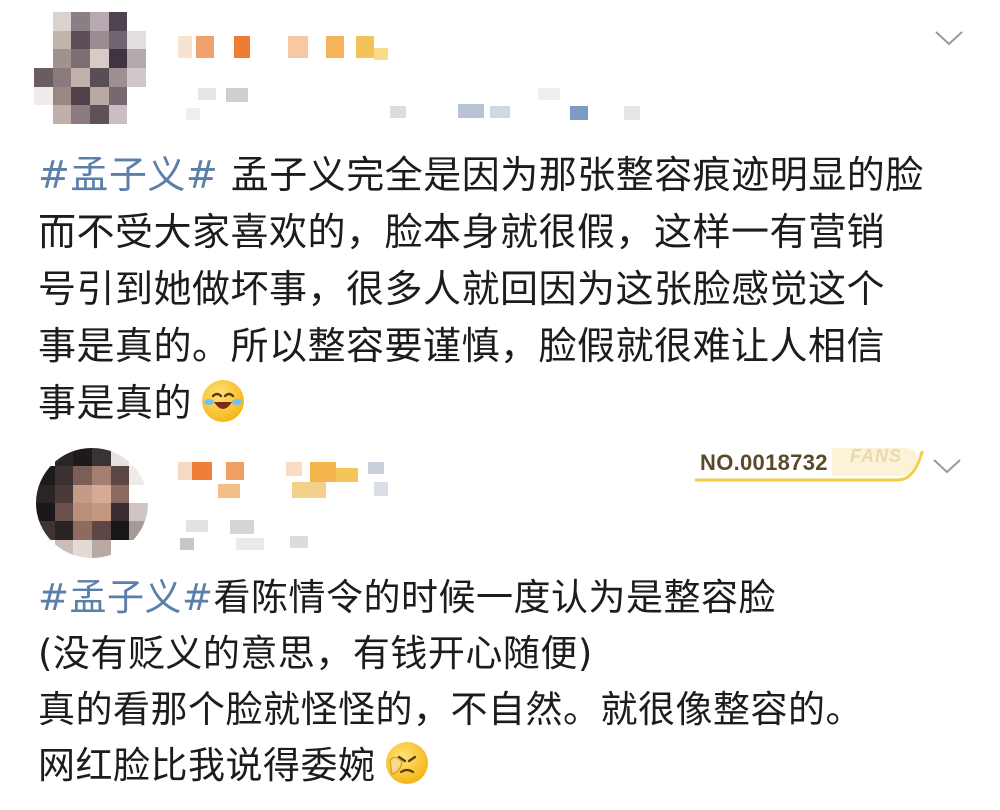 Image resolution: width=1000 pixels, height=810 pixels. I want to click on text-line: 而不受大家喜欢的，脸本身就很假，这样一有营销, so click(462, 232).